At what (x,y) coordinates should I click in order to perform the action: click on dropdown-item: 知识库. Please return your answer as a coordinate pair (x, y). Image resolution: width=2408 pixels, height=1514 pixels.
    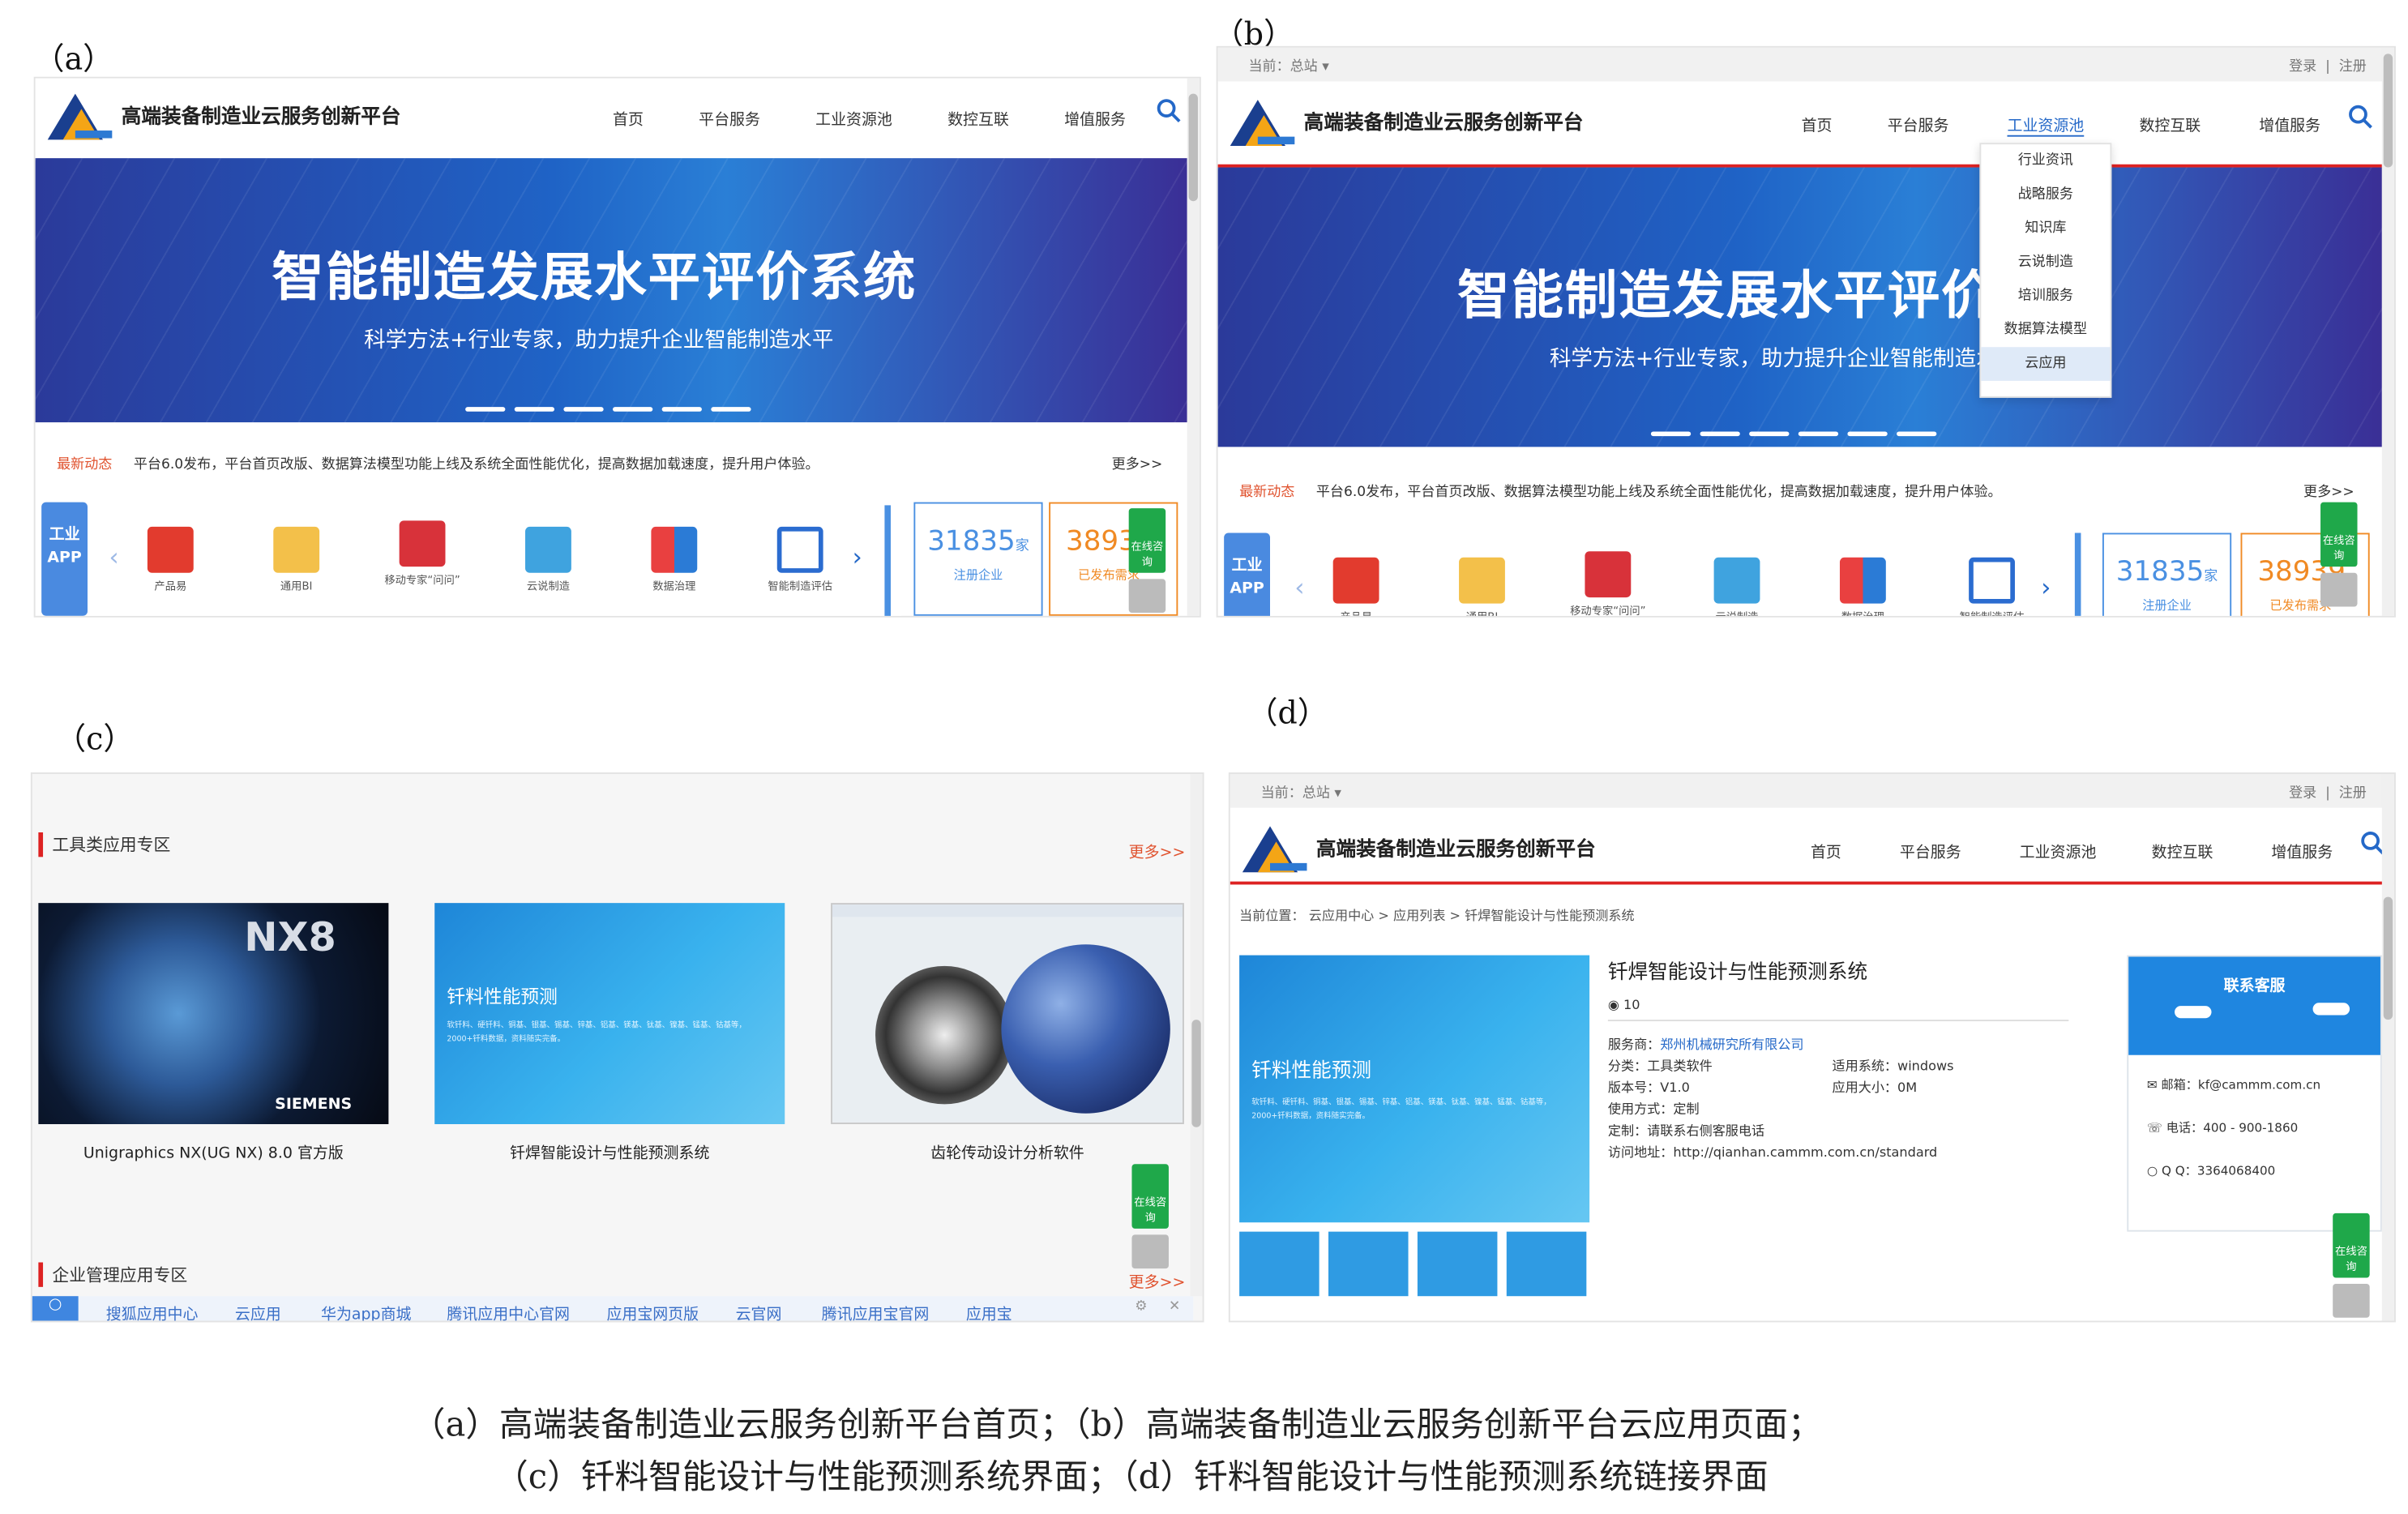
    Looking at the image, I should click on (2045, 229).